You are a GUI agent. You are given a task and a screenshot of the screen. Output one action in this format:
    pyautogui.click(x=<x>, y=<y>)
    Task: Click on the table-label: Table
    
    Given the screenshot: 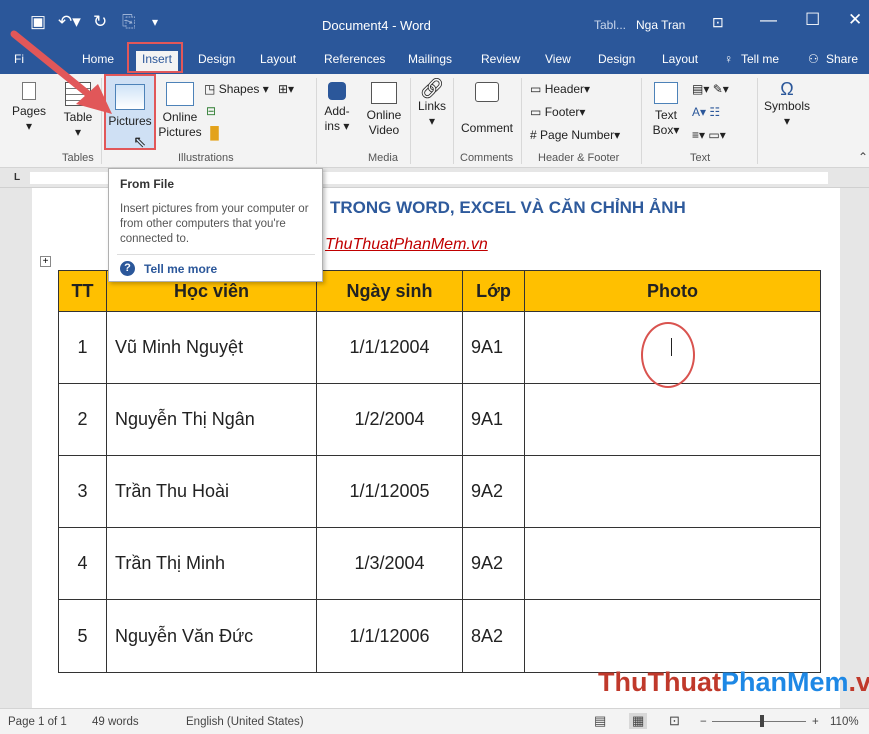 What is the action you would take?
    pyautogui.click(x=78, y=117)
    